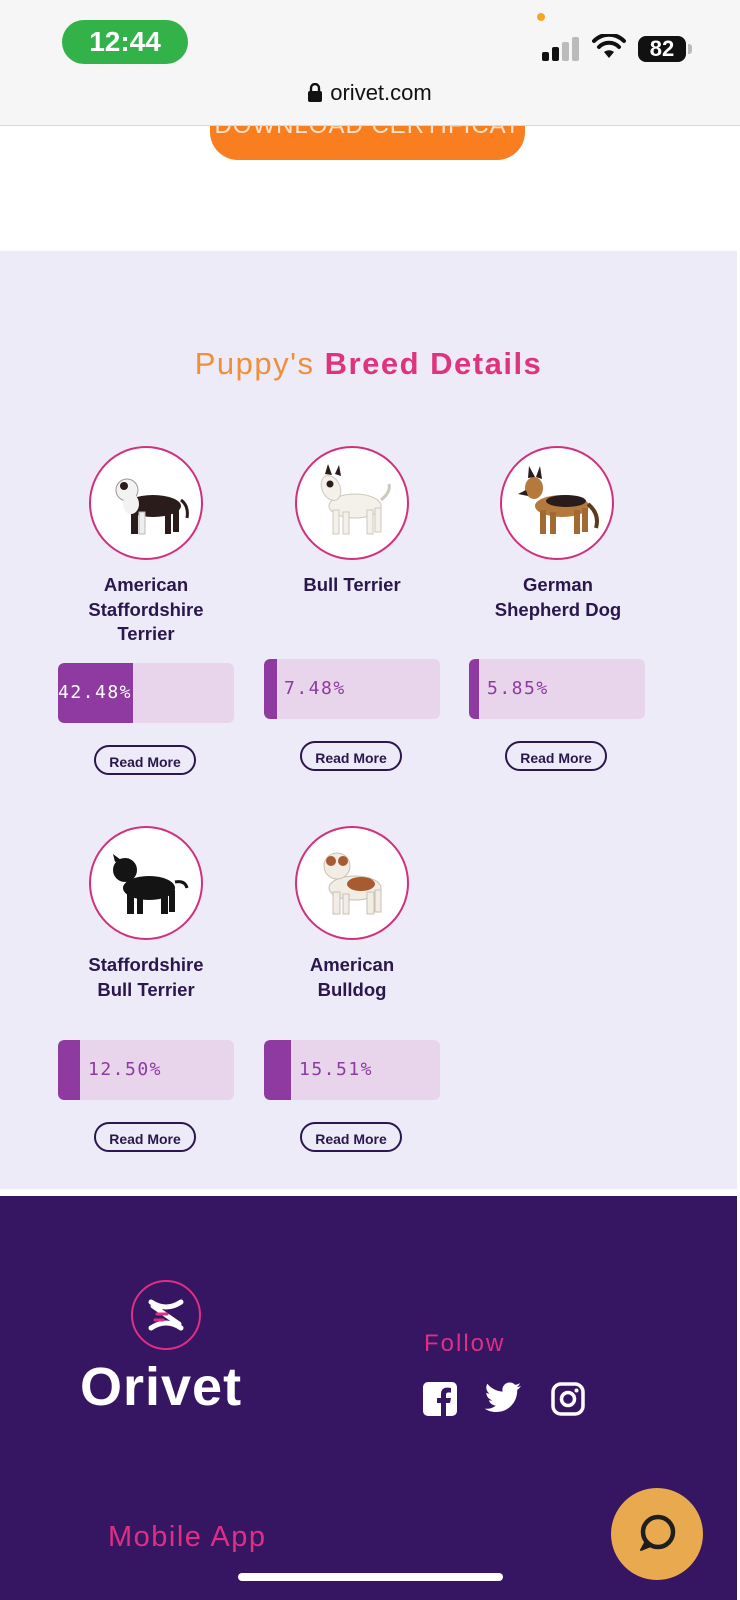  What do you see at coordinates (557, 689) in the screenshot?
I see `breed-percentage-bar: 5.85%` at bounding box center [557, 689].